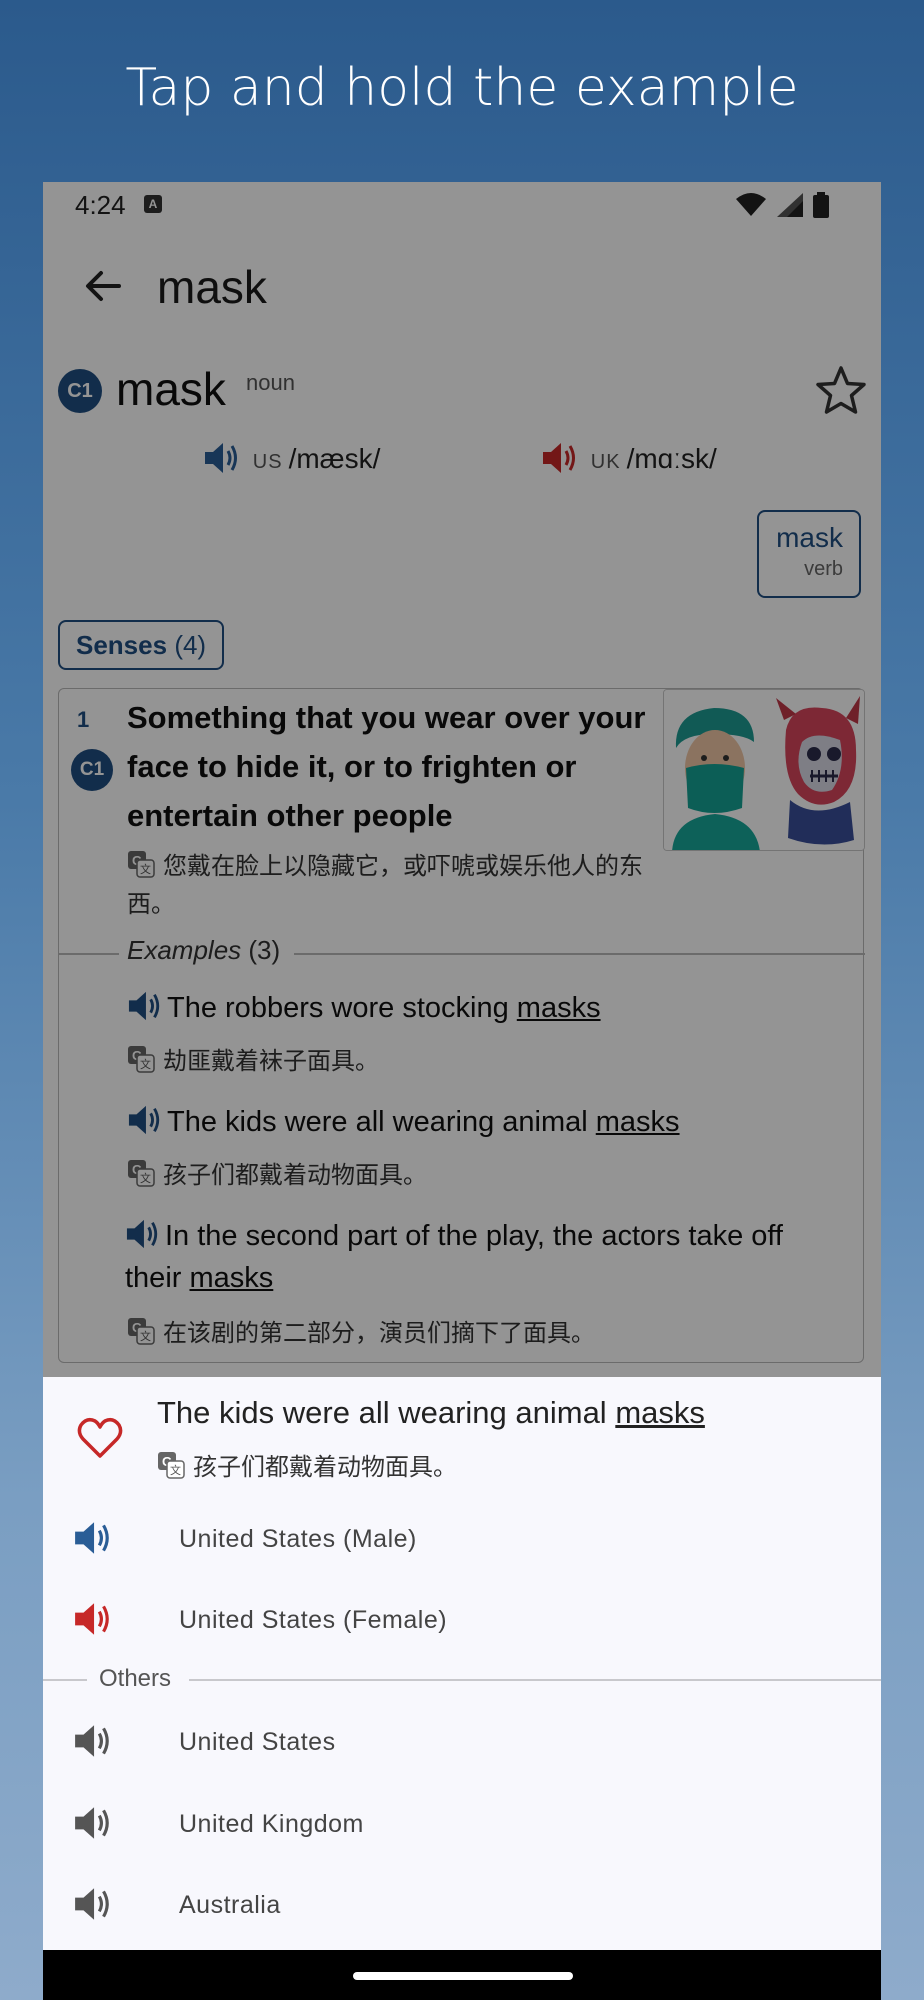  I want to click on translate-icon: G文, so click(171, 1465).